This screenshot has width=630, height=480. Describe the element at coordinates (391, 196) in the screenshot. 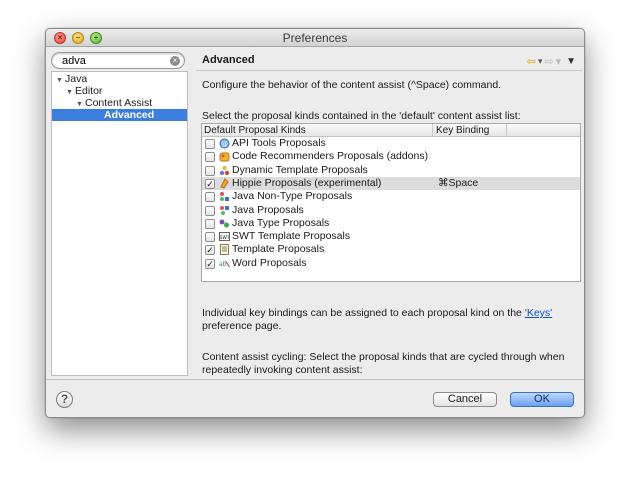

I see `table-row: Java Non-Type Proposals` at that location.